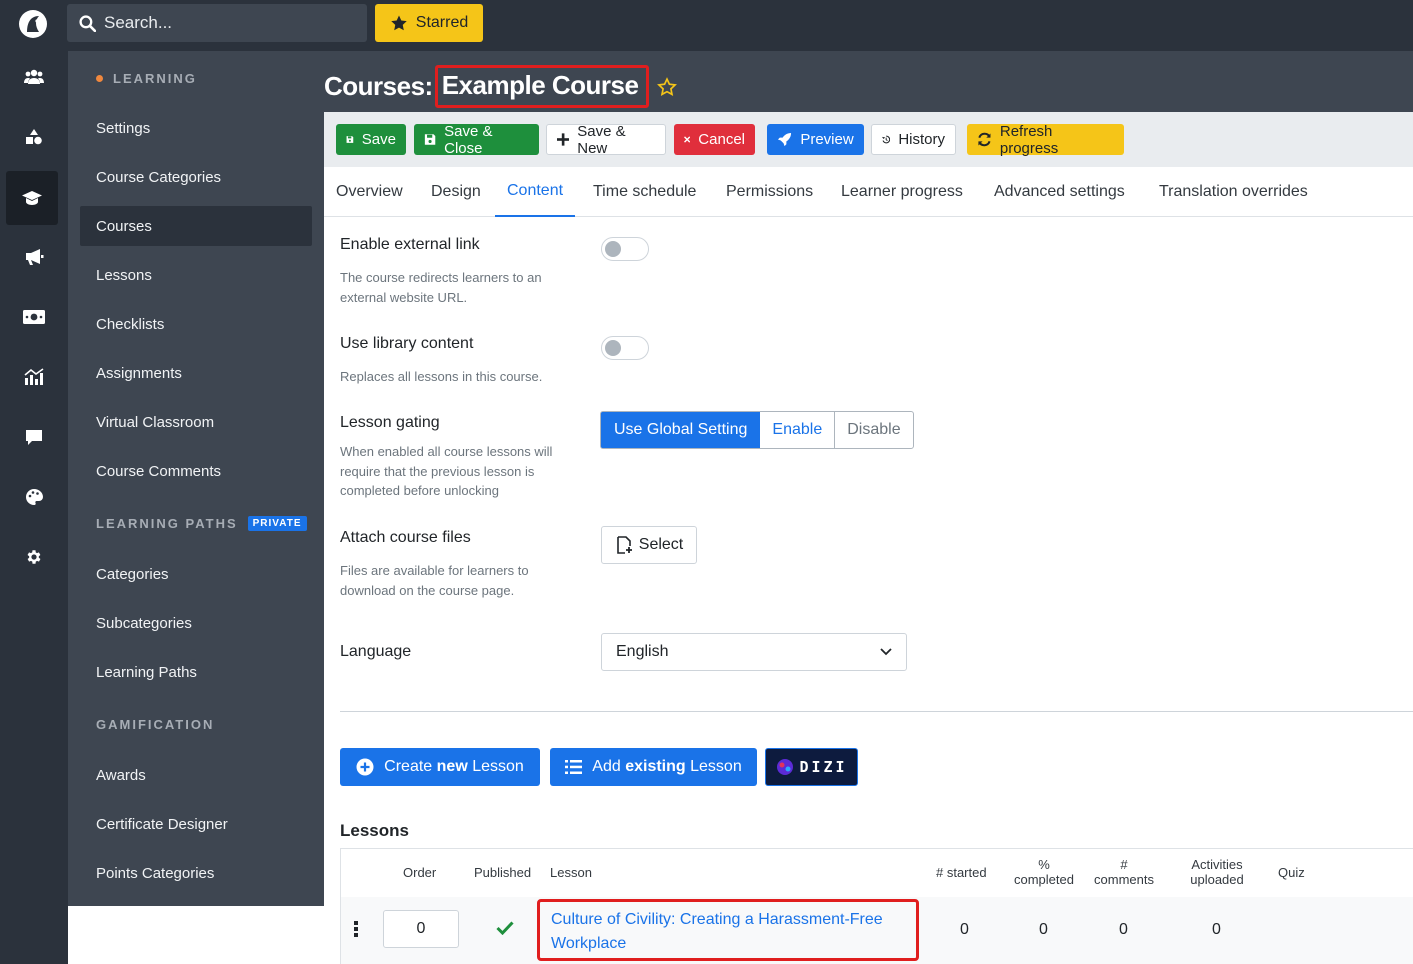 This screenshot has width=1413, height=964. I want to click on history-button: History, so click(913, 139).